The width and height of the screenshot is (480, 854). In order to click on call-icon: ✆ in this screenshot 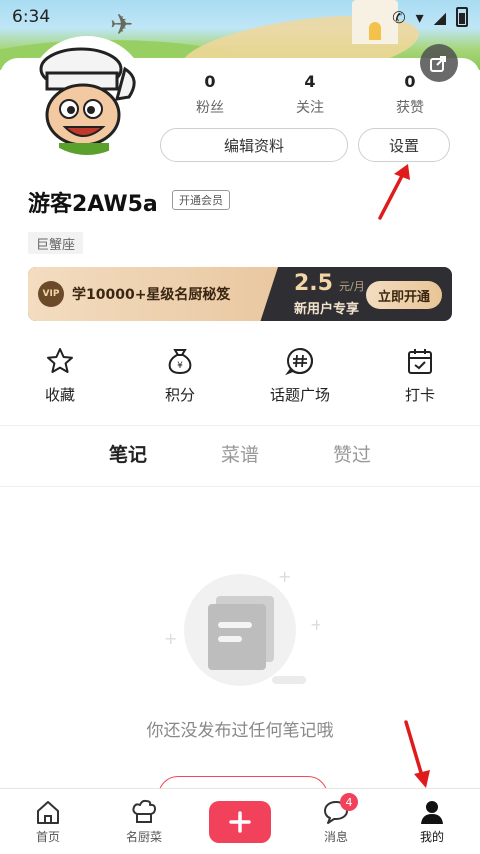, I will do `click(399, 17)`.